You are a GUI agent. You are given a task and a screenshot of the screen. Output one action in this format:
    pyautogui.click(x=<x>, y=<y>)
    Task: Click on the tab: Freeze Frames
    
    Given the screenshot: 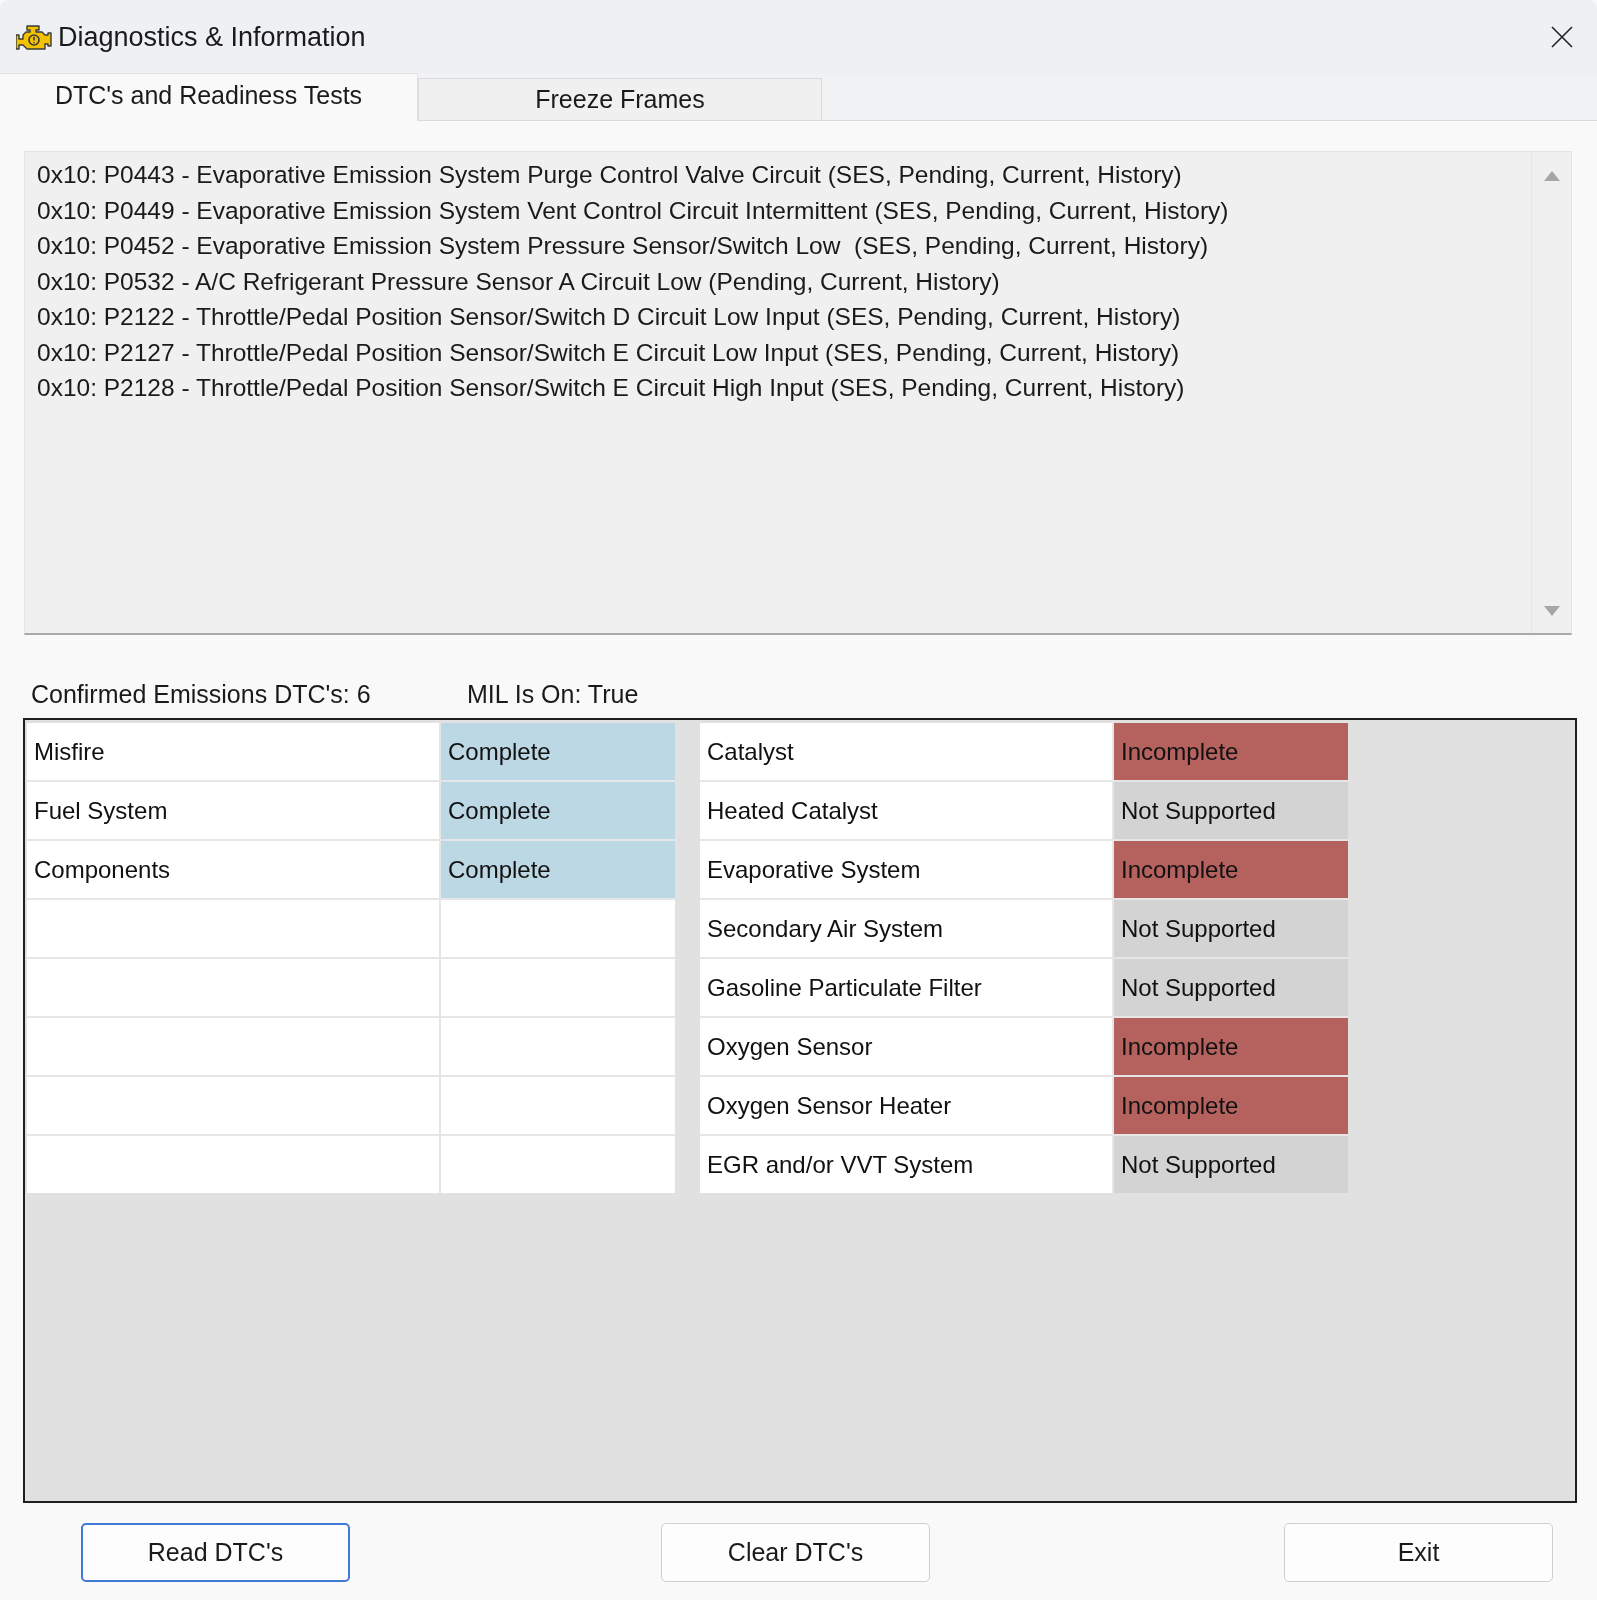 What is the action you would take?
    pyautogui.click(x=620, y=99)
    